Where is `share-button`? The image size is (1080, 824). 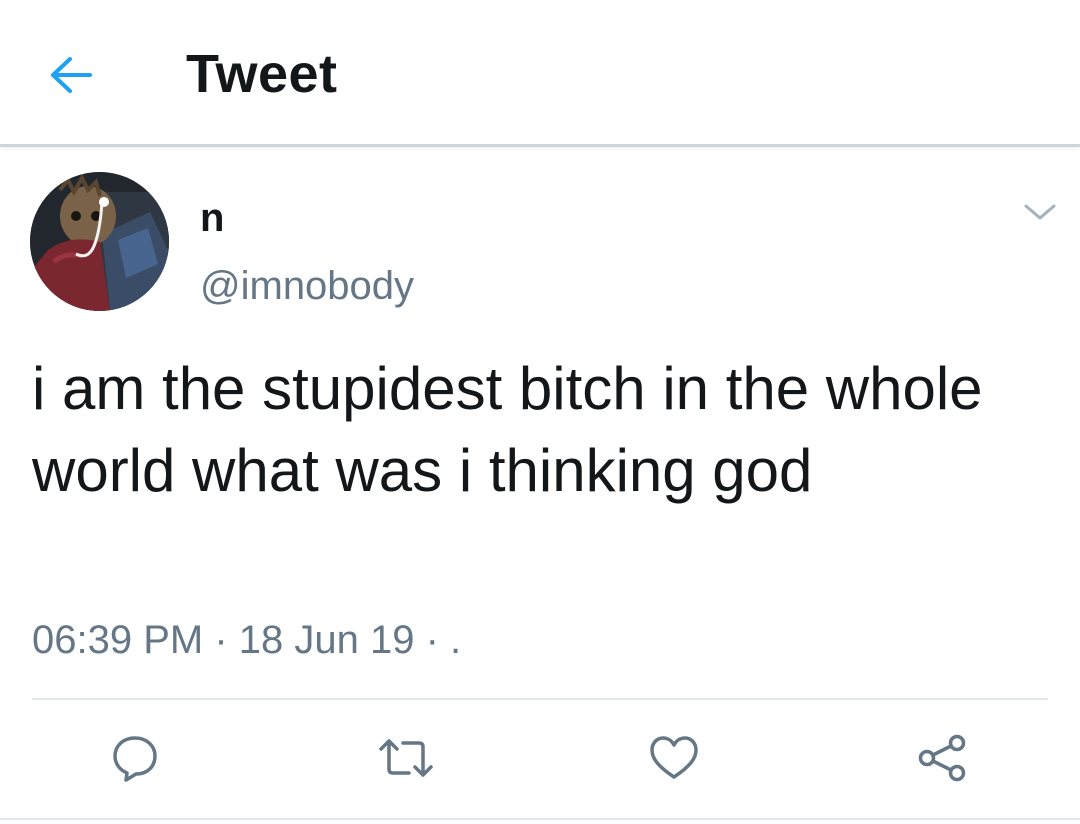 share-button is located at coordinates (942, 758).